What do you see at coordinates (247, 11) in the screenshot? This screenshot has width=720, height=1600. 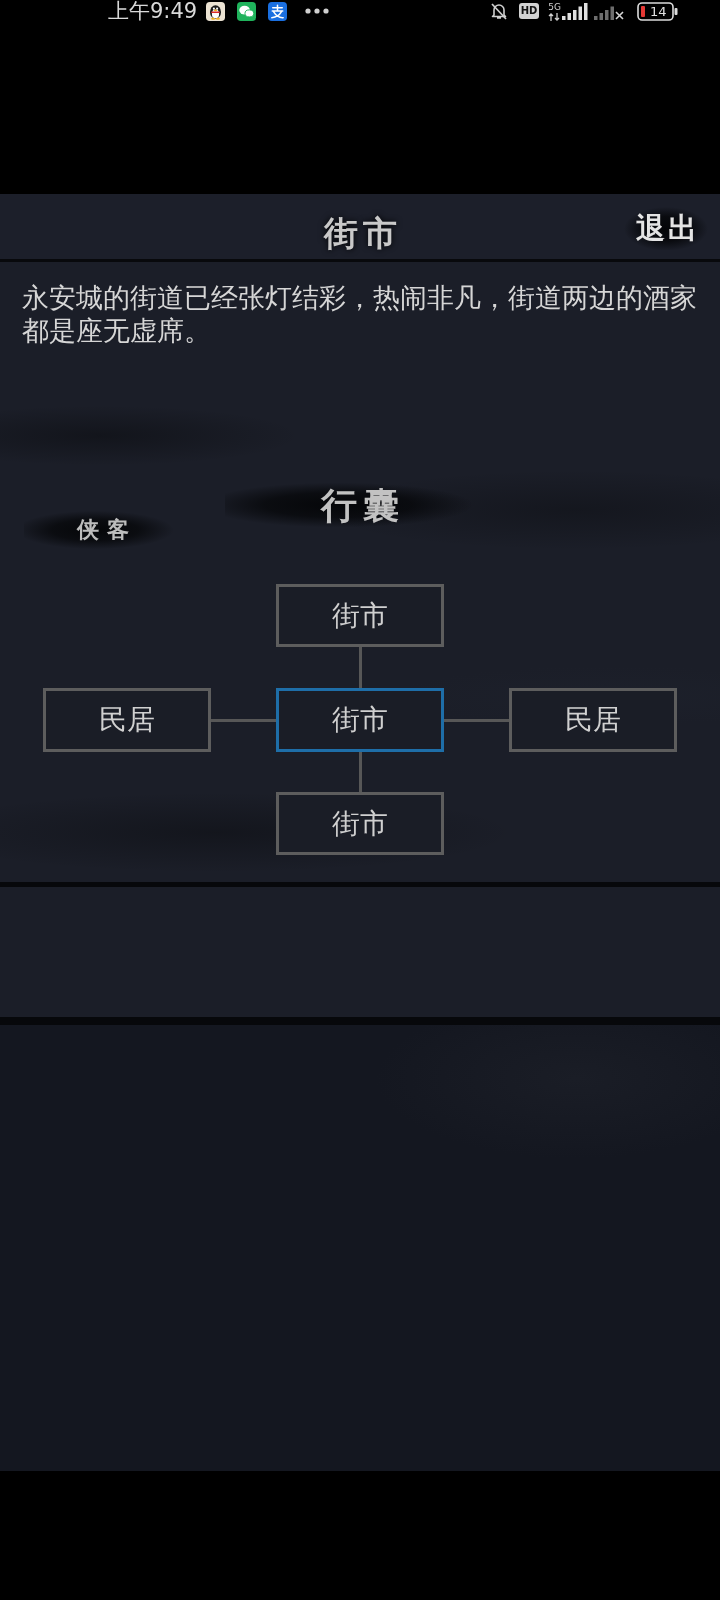 I see `chat-bubbles-icon` at bounding box center [247, 11].